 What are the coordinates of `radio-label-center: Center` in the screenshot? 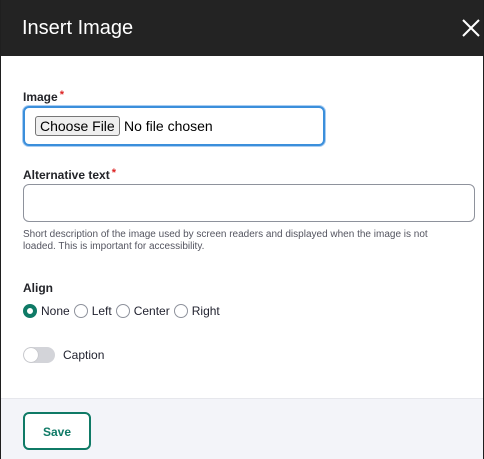 It's located at (151, 311).